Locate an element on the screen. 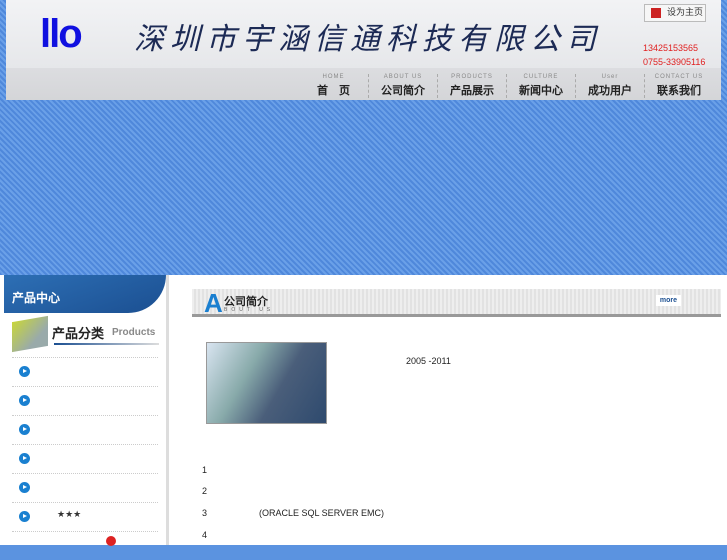 This screenshot has height=560, width=727. nav-contact: CONTACT US 联系我们 is located at coordinates (678, 86).